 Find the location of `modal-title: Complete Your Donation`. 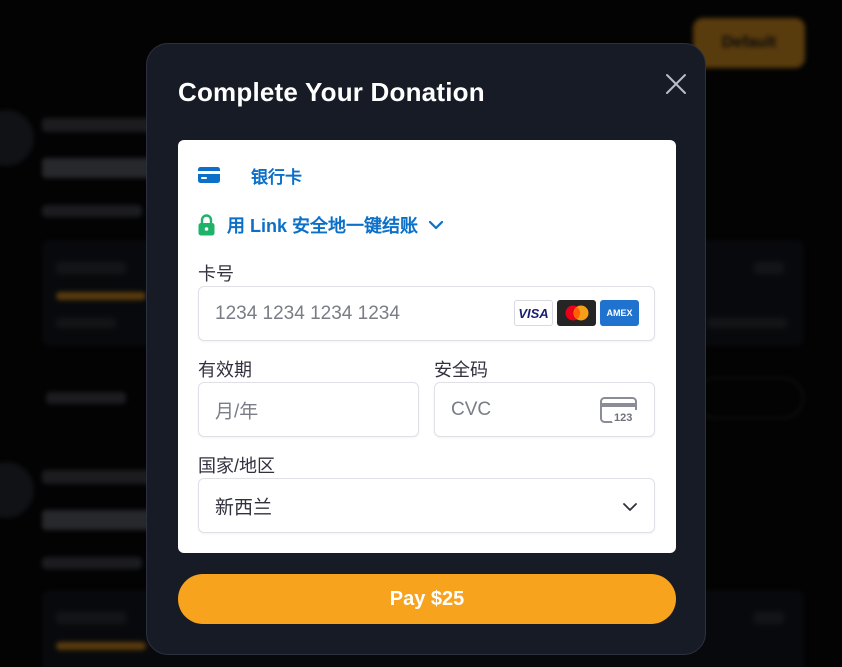

modal-title: Complete Your Donation is located at coordinates (331, 92).